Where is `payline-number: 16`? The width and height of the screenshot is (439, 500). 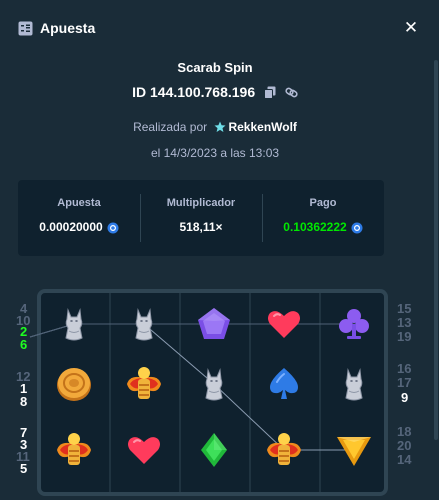
payline-number: 16 is located at coordinates (404, 368).